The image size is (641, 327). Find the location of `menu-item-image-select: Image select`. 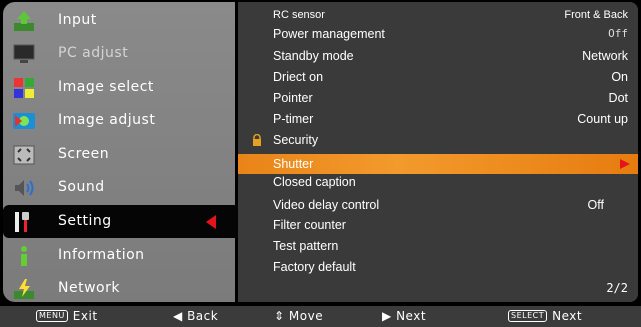

menu-item-image-select: Image select is located at coordinates (119, 87).